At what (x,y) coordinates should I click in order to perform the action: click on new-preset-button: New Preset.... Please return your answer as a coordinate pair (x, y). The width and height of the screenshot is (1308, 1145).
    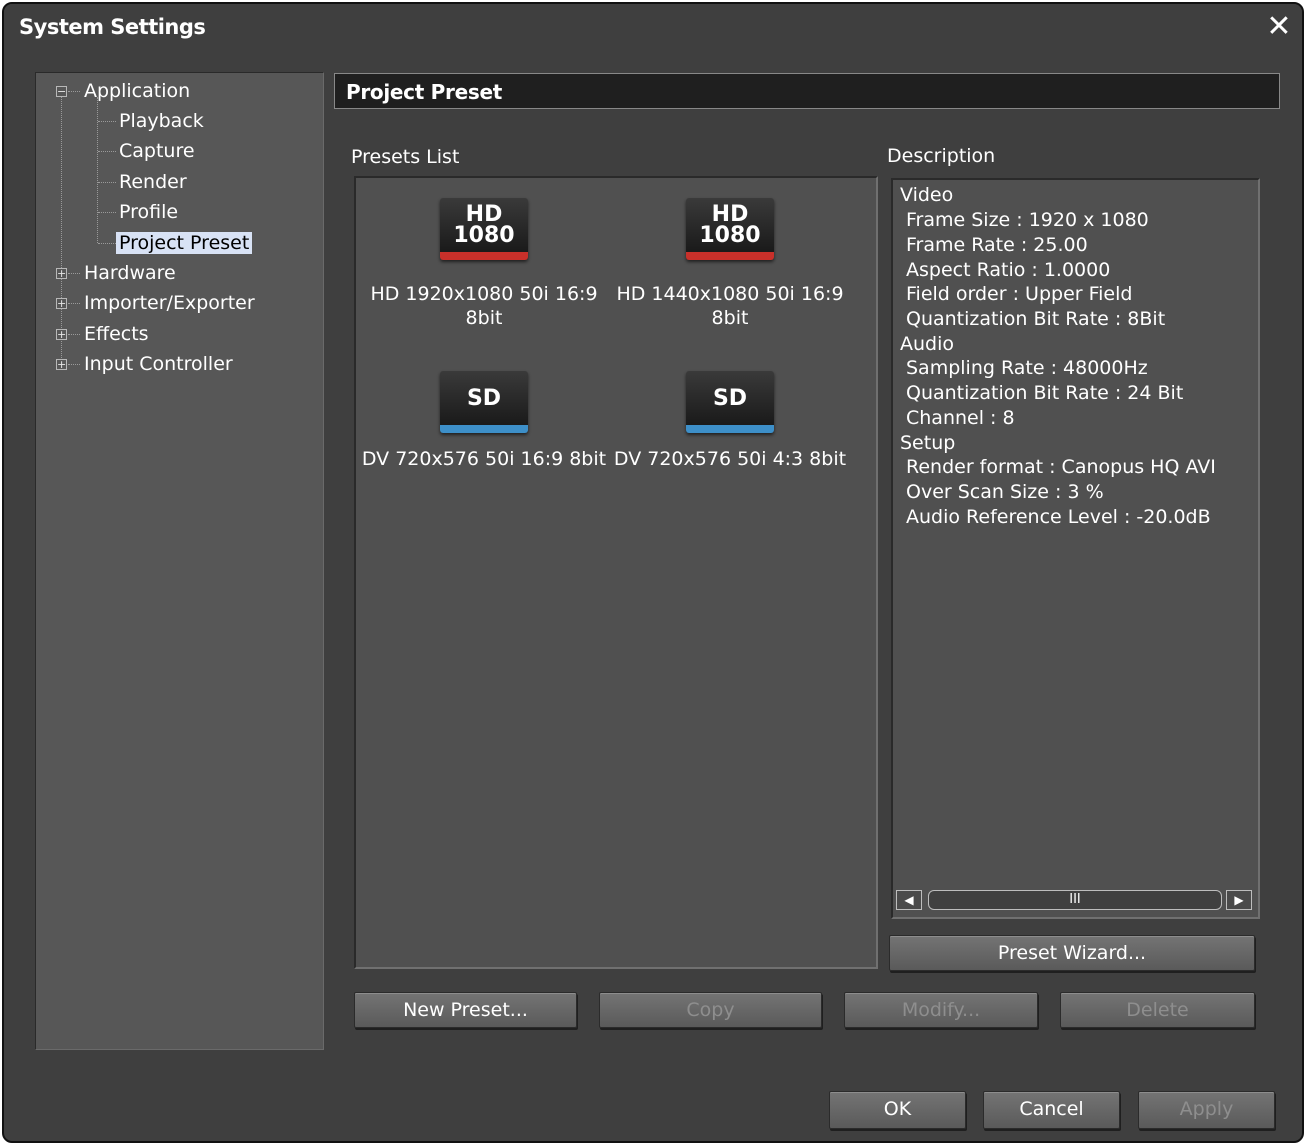
    Looking at the image, I should click on (465, 1010).